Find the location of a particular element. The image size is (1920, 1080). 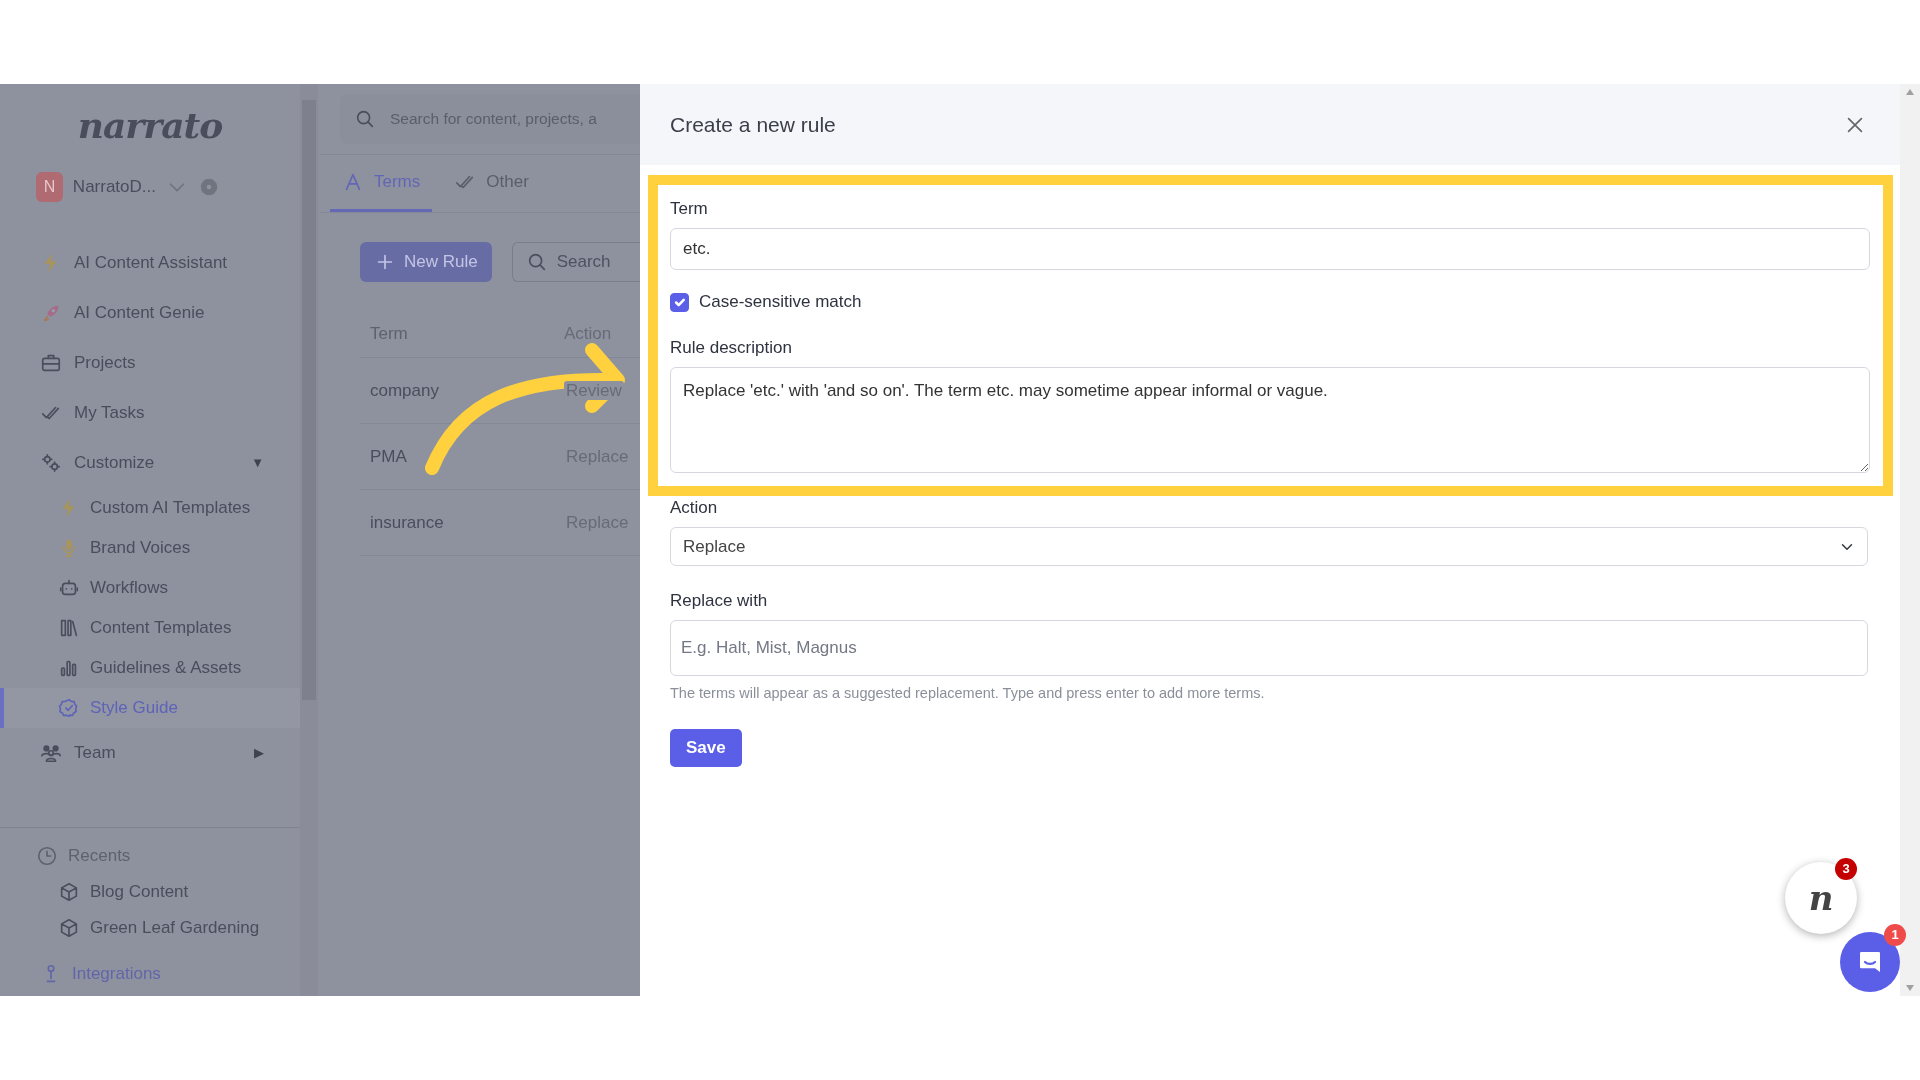

table-cell-text: company is located at coordinates (404, 390).